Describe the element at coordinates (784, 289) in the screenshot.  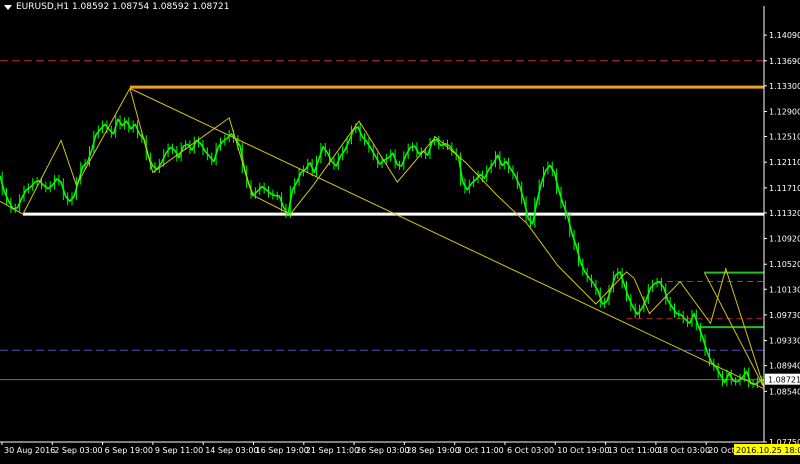
I see `y-tick-label: 1.10130` at that location.